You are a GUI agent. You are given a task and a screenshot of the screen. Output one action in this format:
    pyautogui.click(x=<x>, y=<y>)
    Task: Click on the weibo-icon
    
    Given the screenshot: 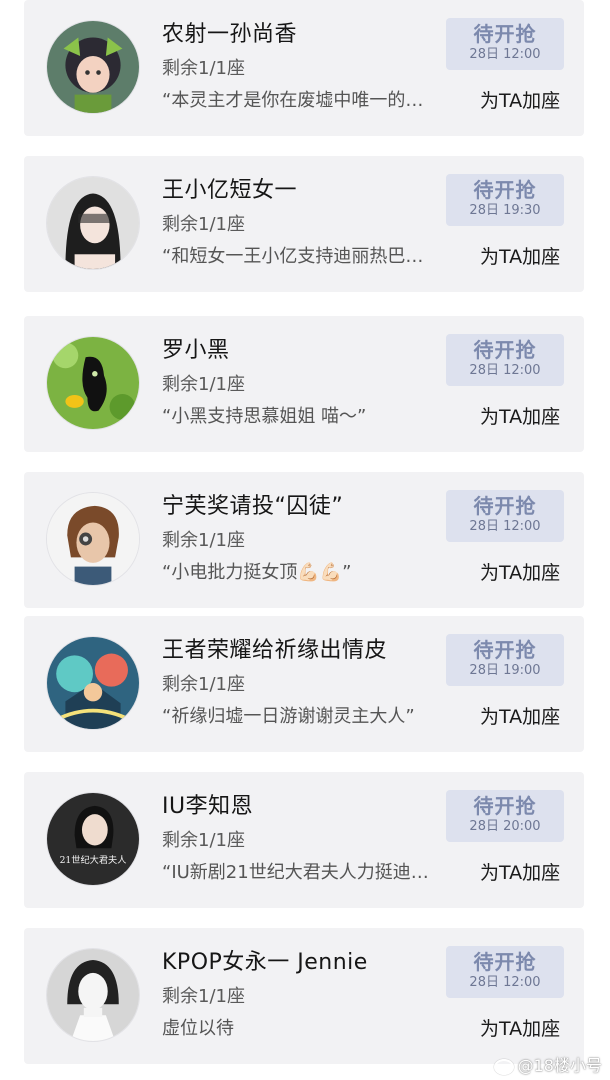 What is the action you would take?
    pyautogui.click(x=503, y=1066)
    